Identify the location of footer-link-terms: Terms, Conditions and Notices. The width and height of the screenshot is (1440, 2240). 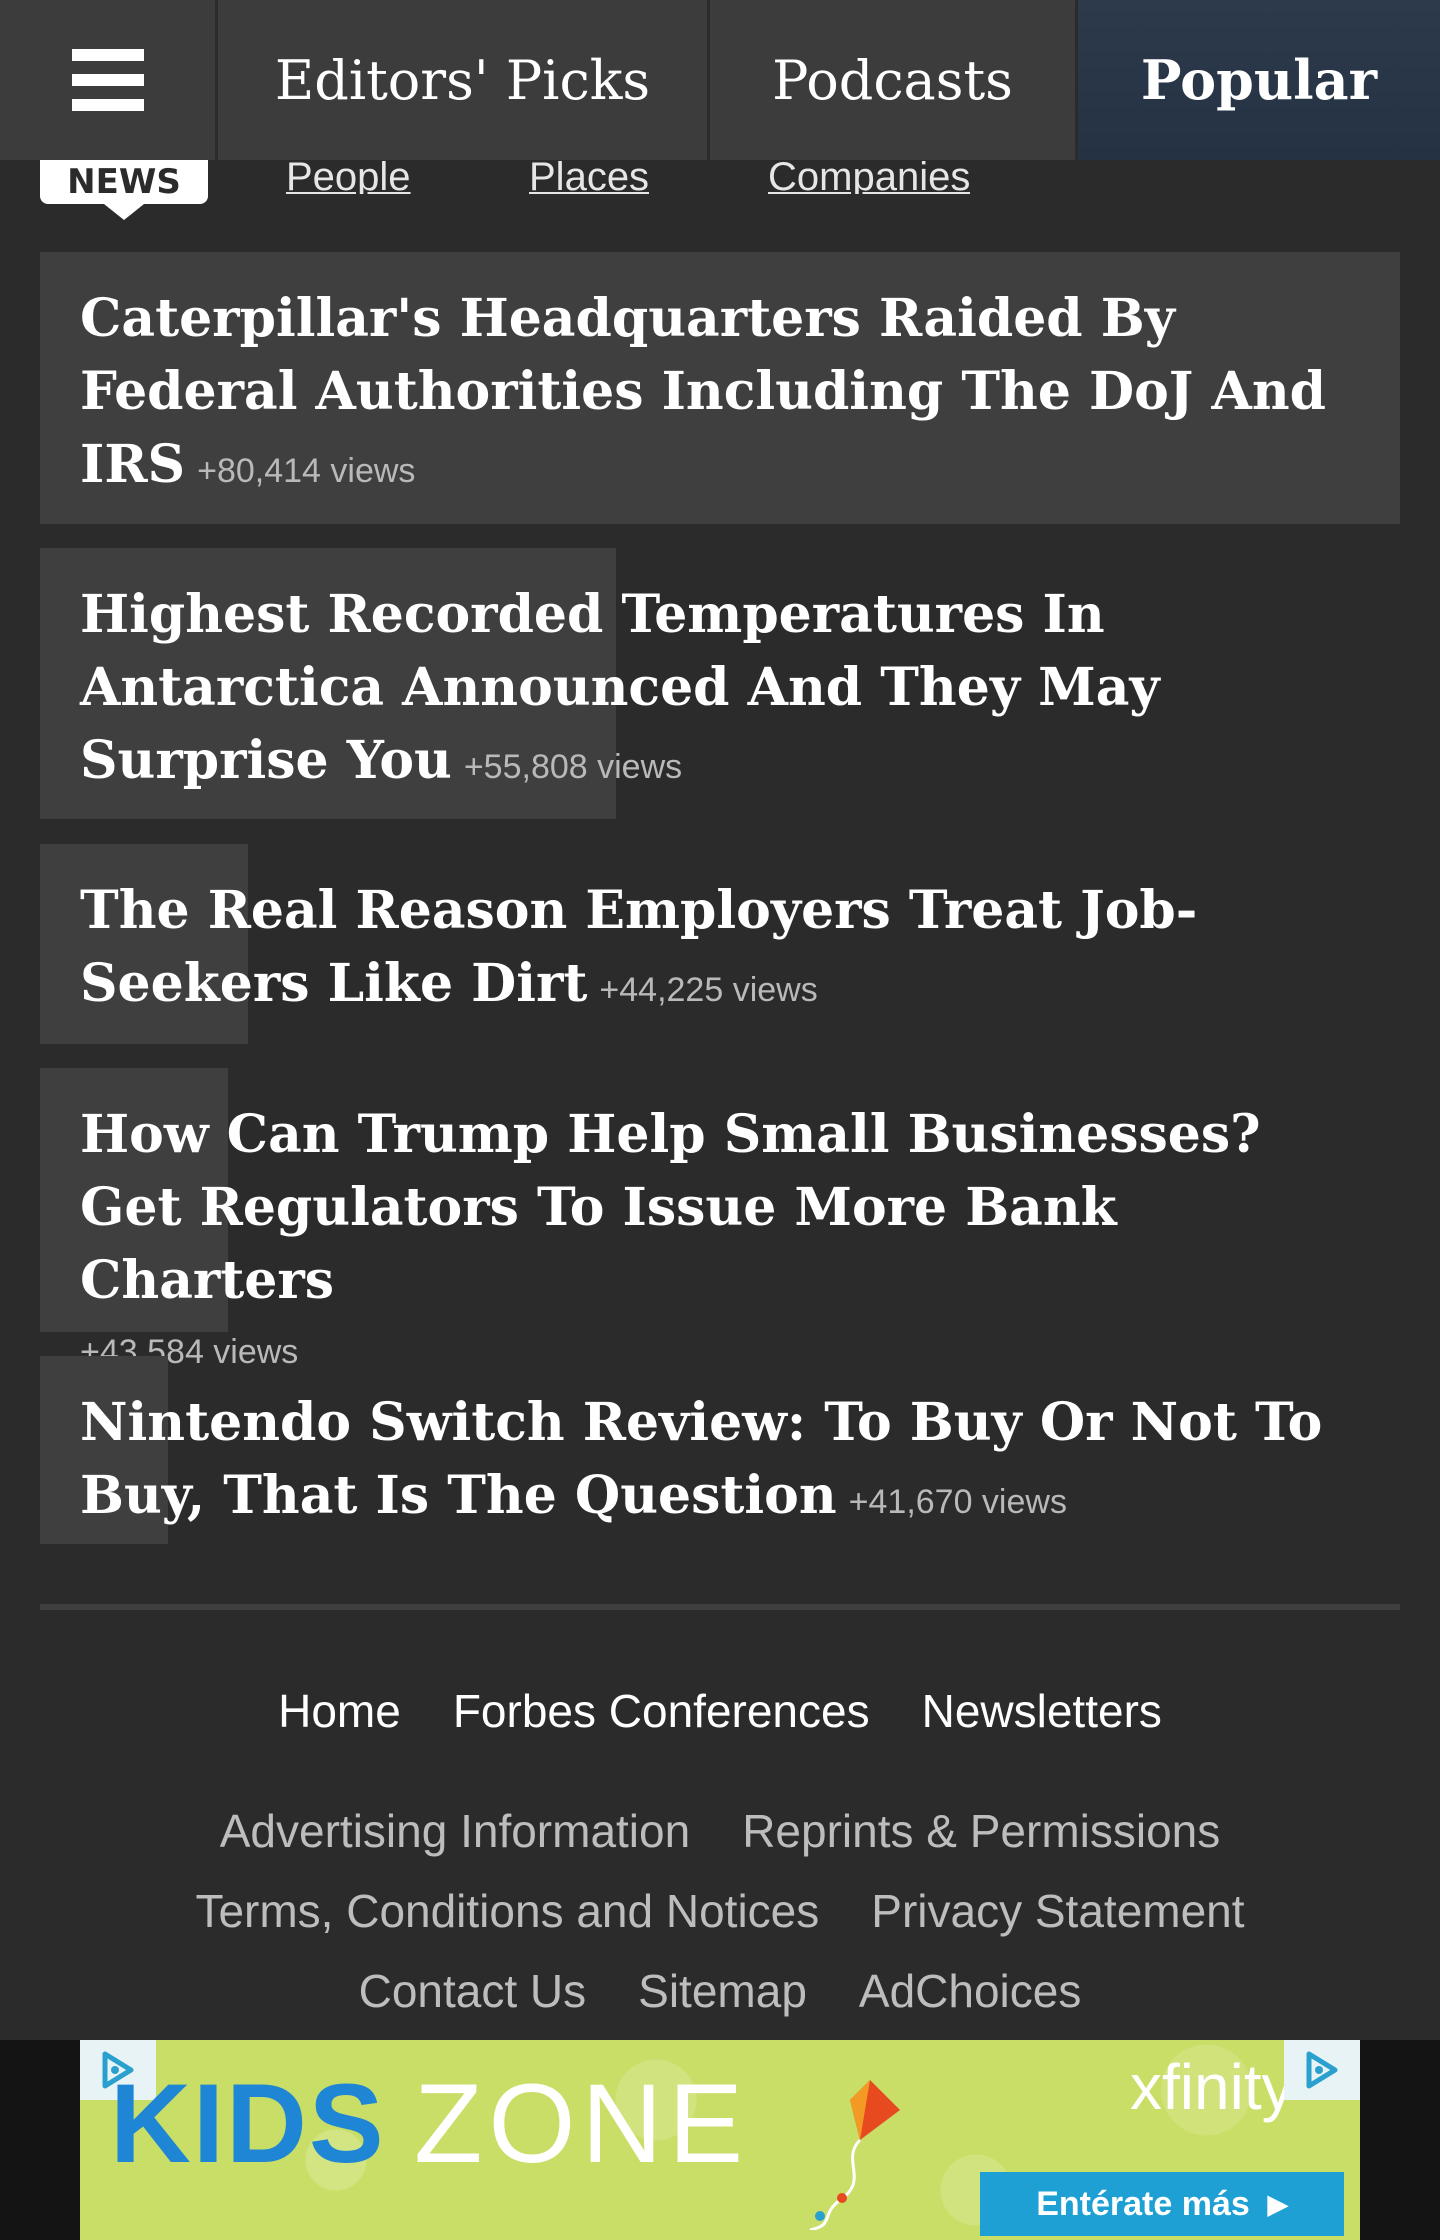
(507, 1911).